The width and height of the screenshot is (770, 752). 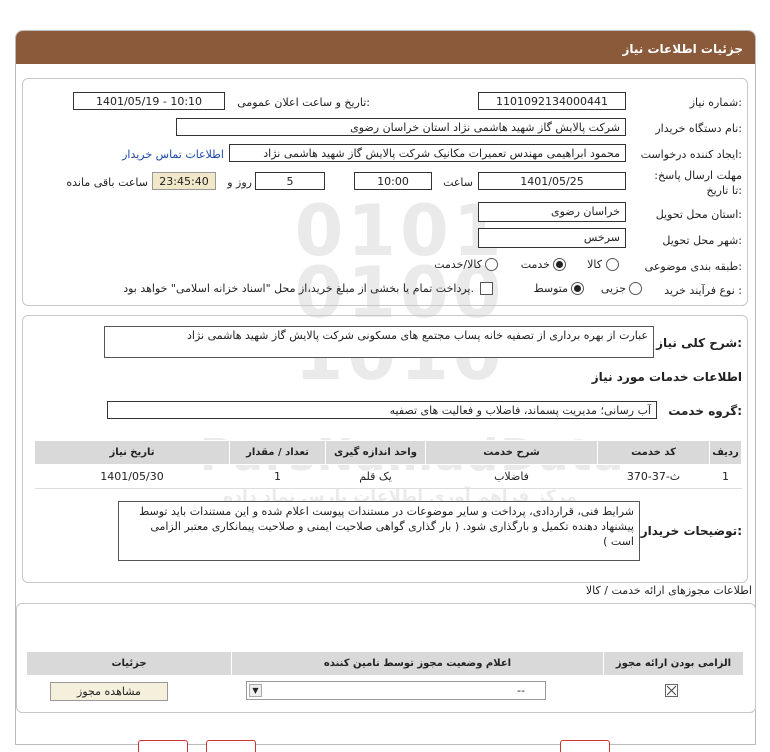 I want to click on category-label: طبقه بندی موضوعی:, so click(x=693, y=266).